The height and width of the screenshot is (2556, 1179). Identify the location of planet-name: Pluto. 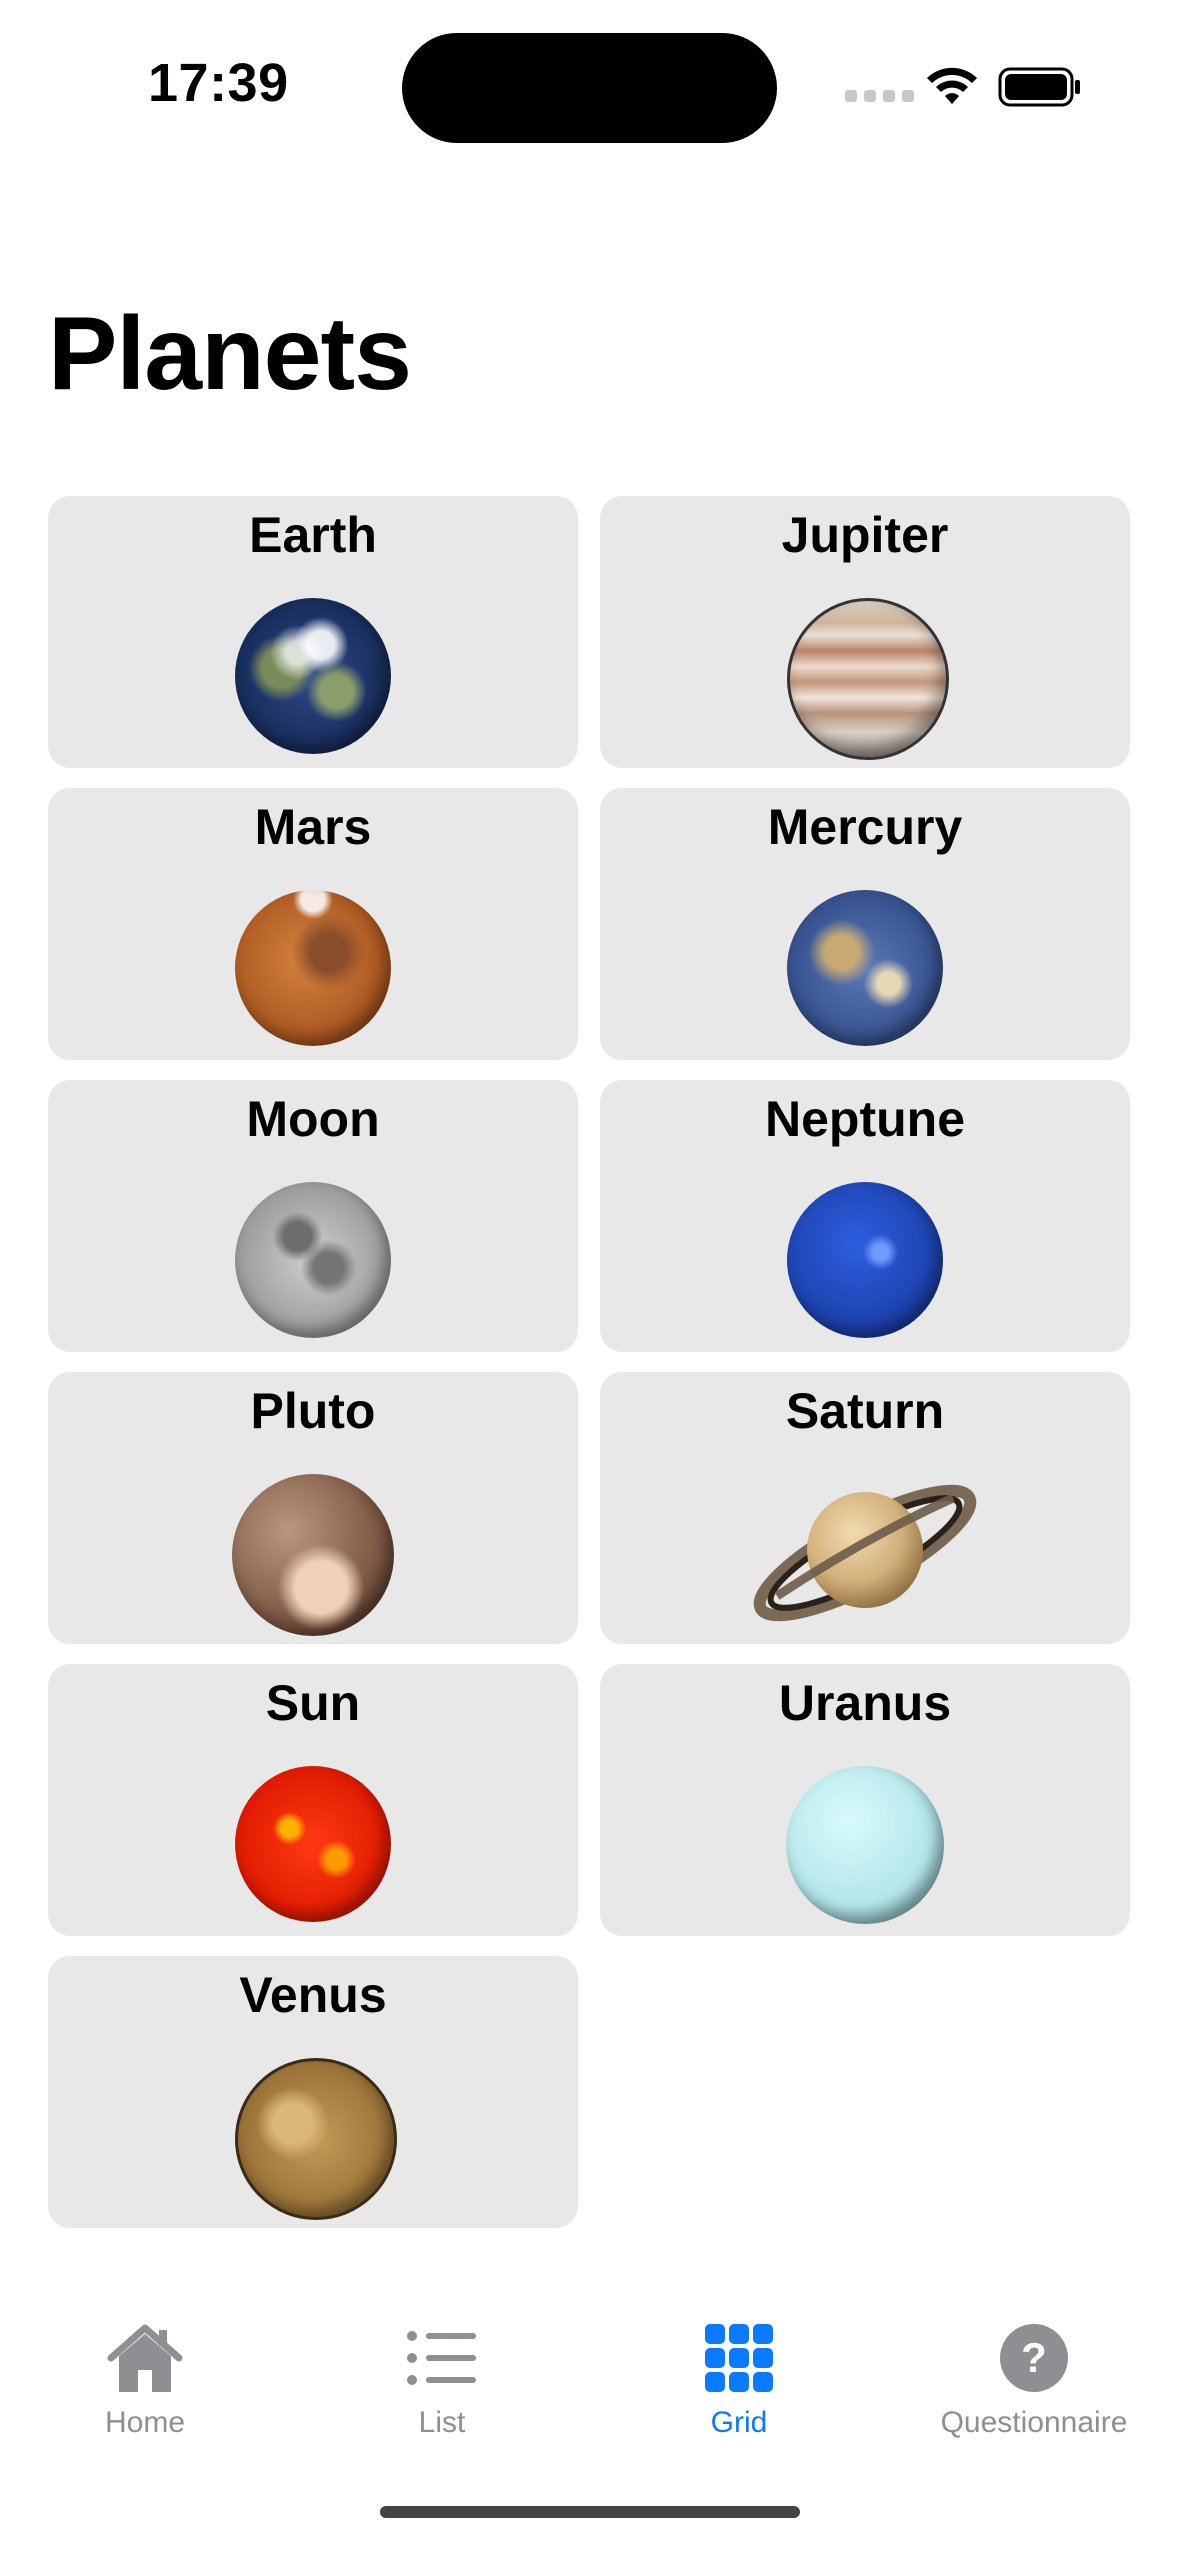
(313, 1411).